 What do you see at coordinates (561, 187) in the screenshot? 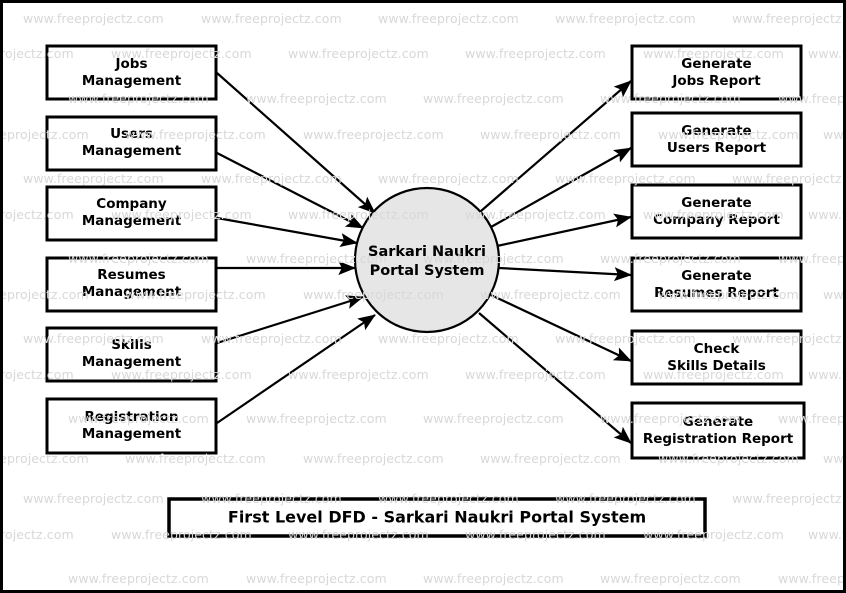
I see `flow-process-to-generate-users-report` at bounding box center [561, 187].